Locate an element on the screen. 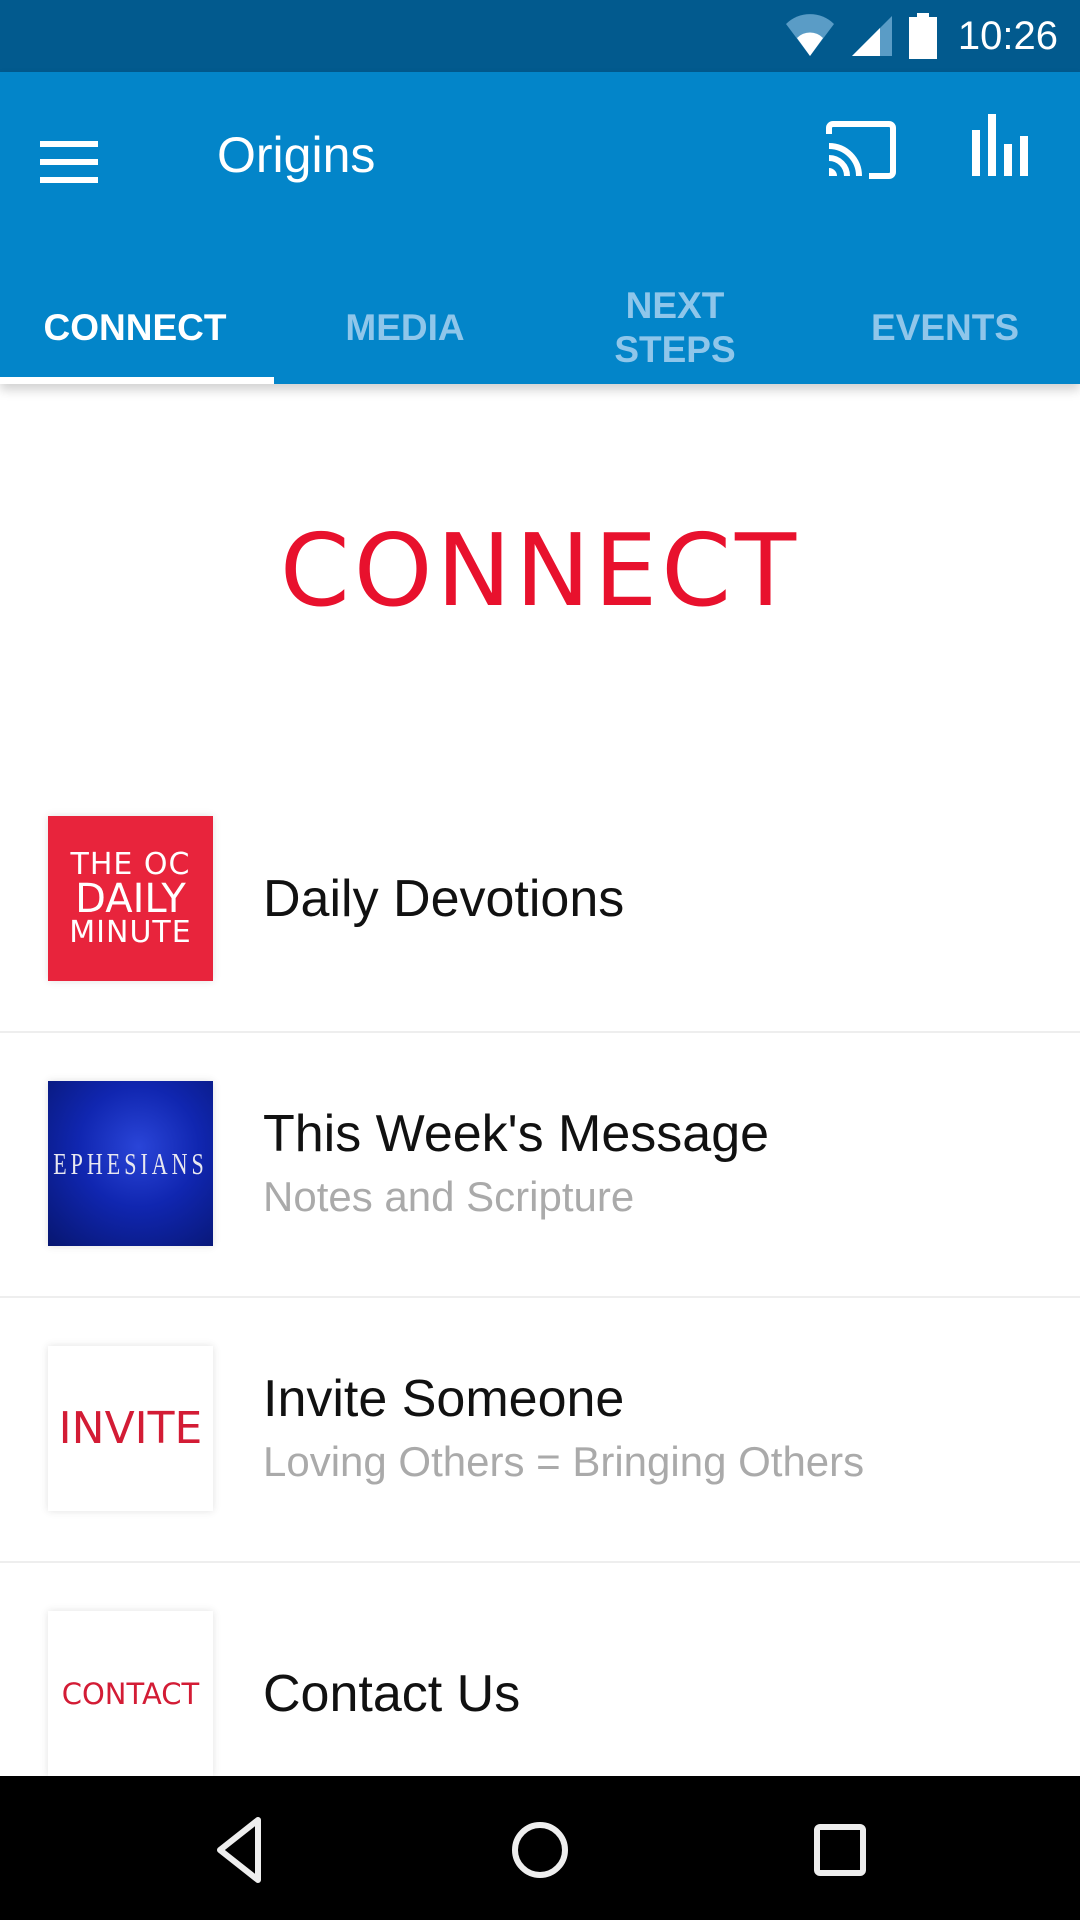 The height and width of the screenshot is (1920, 1080). tab-label: EVENTS is located at coordinates (945, 327).